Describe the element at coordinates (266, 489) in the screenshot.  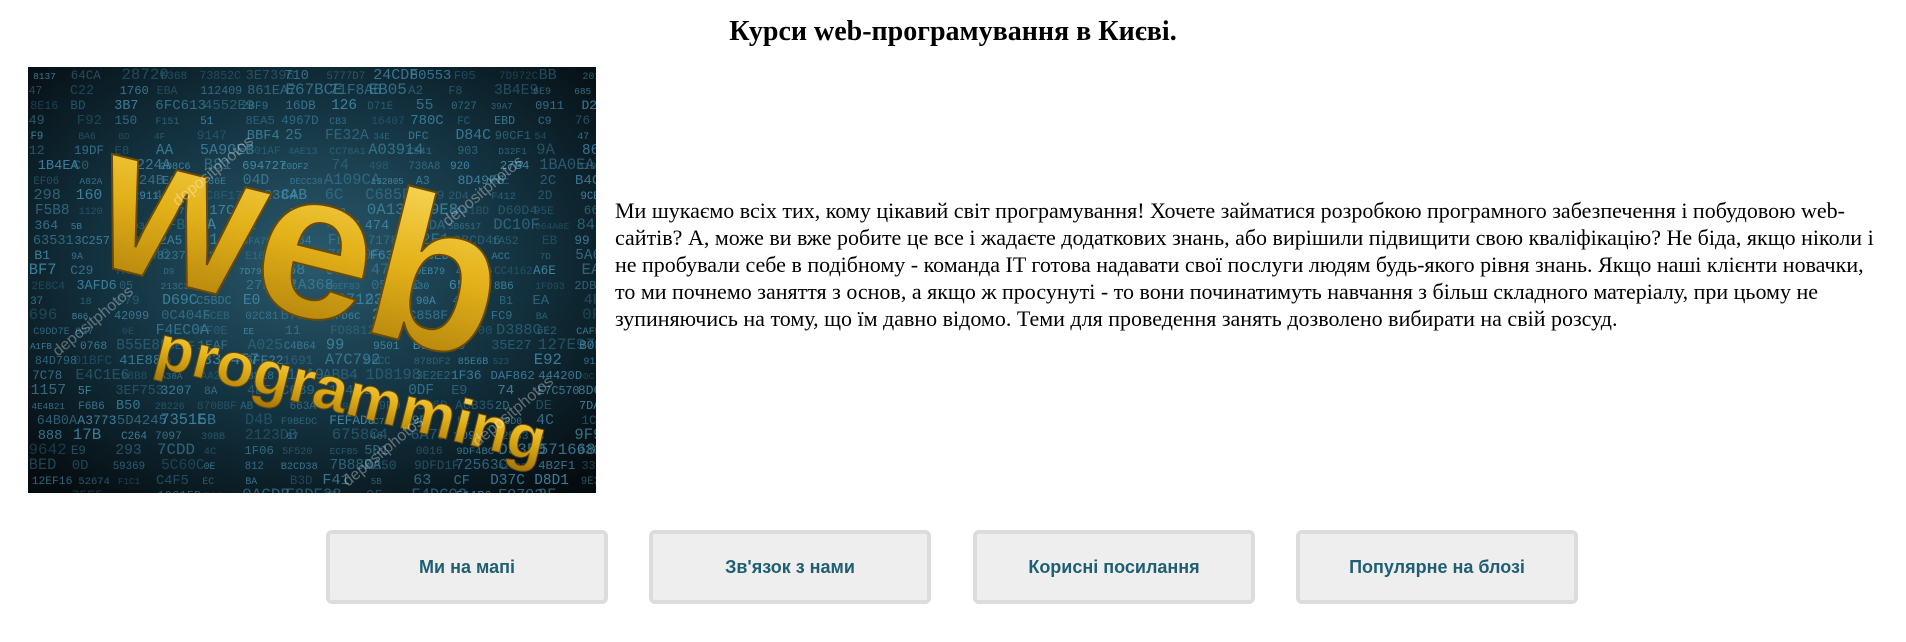
I see `code-glyph: 0ACDB` at that location.